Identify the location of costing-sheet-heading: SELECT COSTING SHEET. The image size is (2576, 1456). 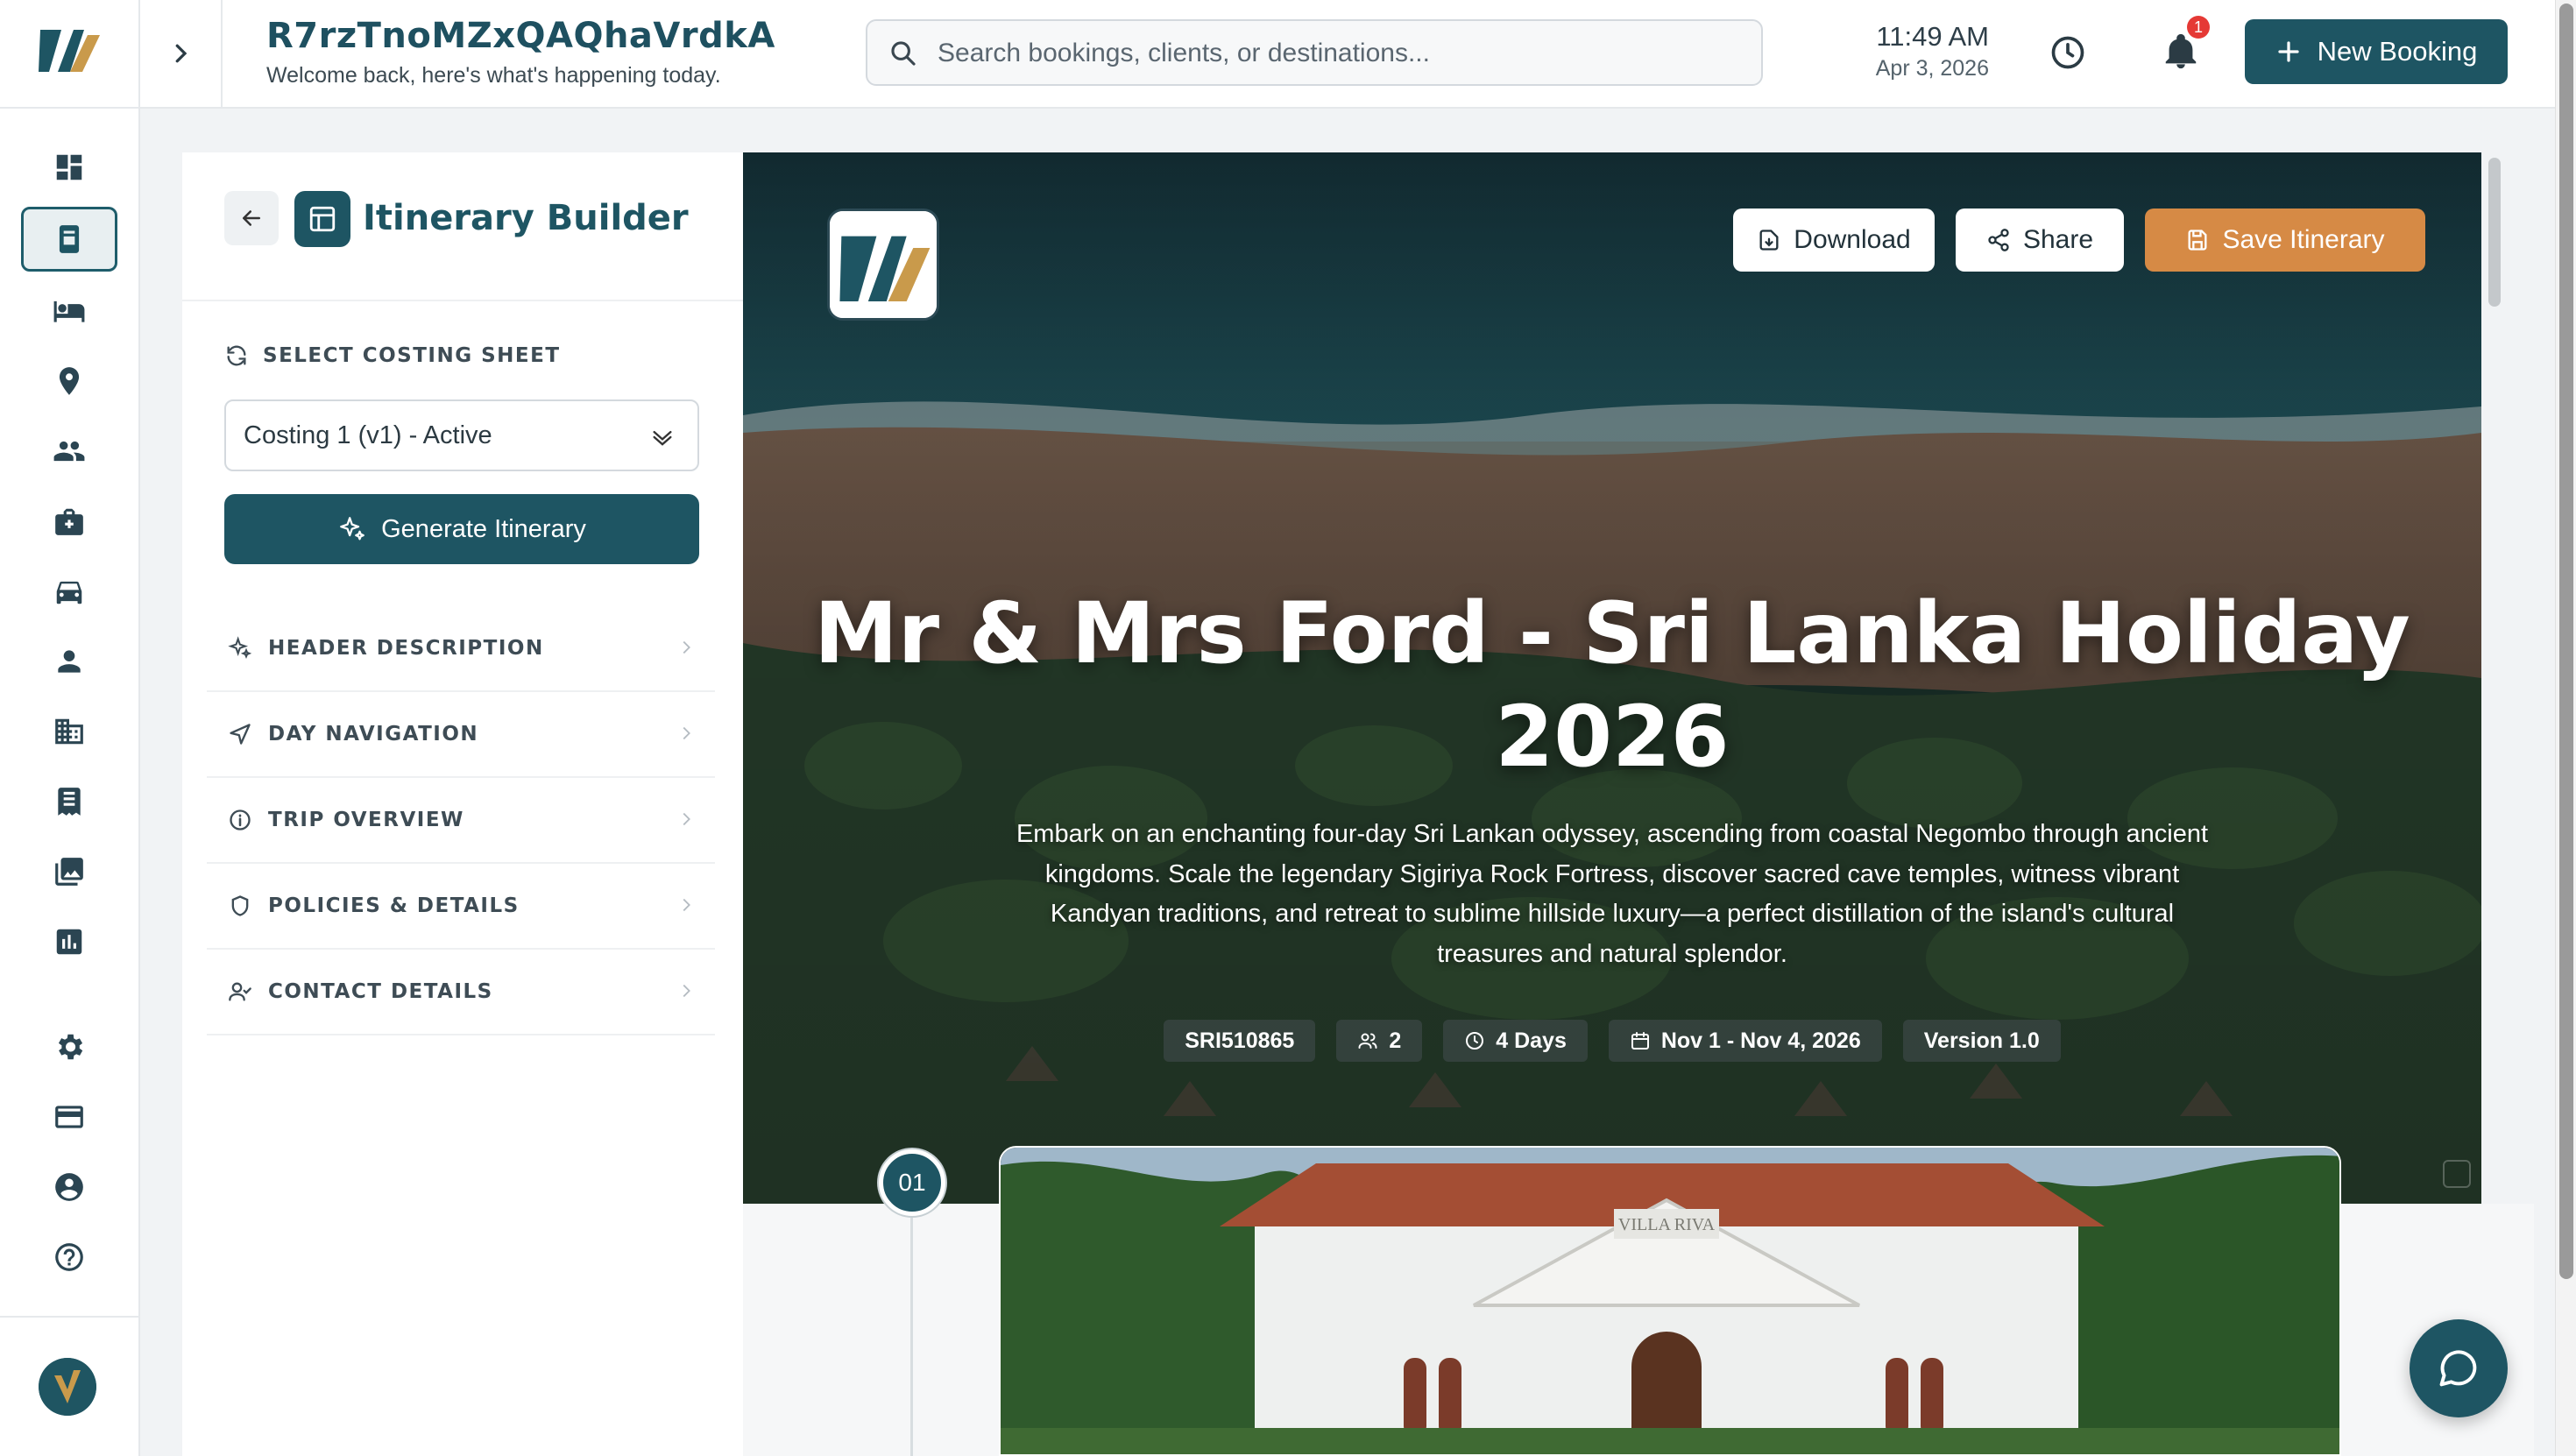
(392, 355).